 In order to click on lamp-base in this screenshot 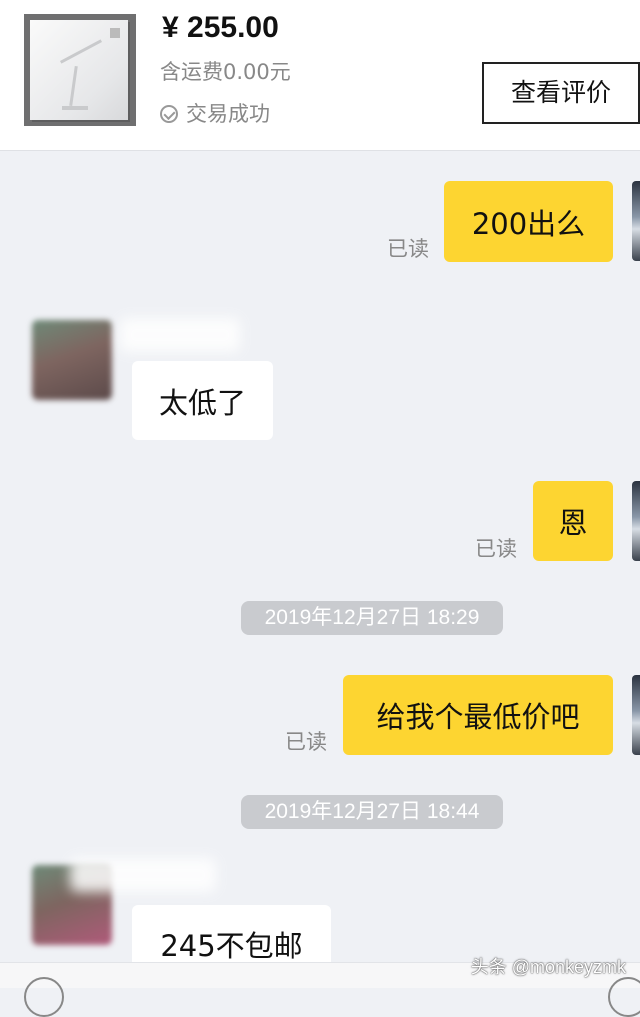, I will do `click(75, 108)`.